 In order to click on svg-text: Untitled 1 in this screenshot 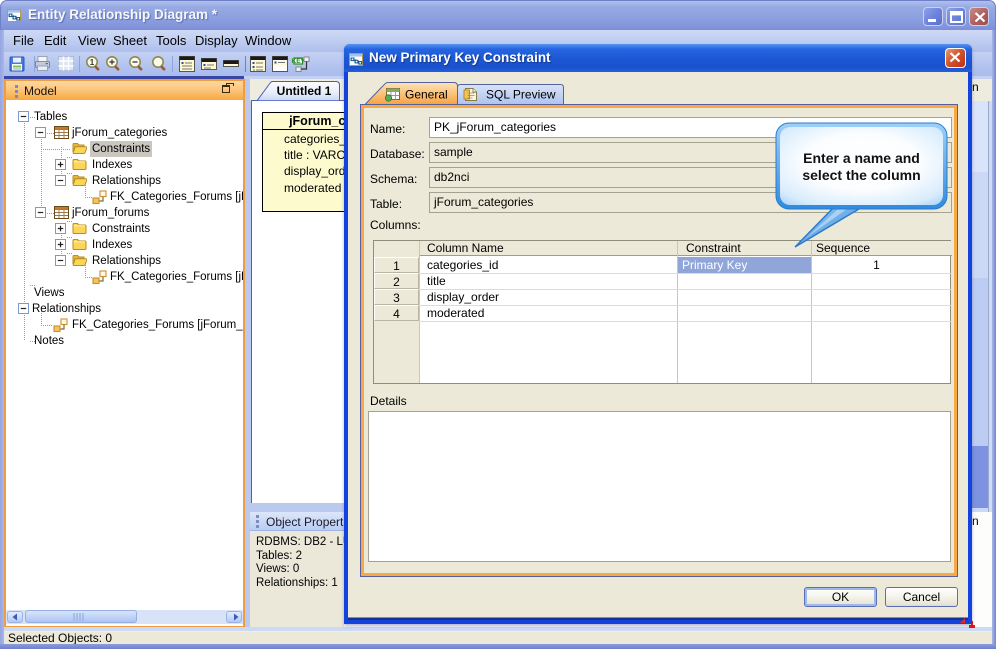, I will do `click(304, 91)`.